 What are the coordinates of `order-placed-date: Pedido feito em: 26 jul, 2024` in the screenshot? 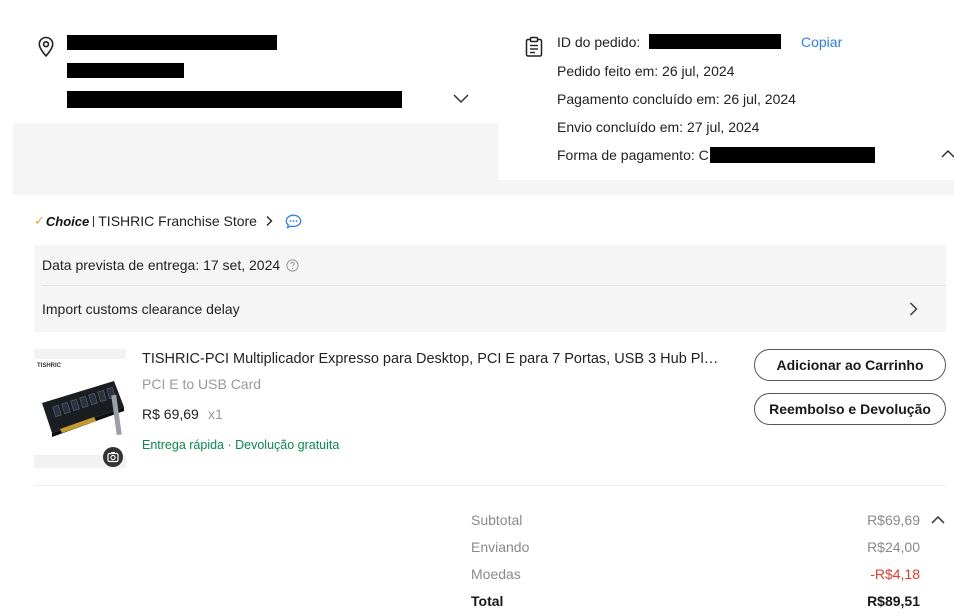 It's located at (646, 71).